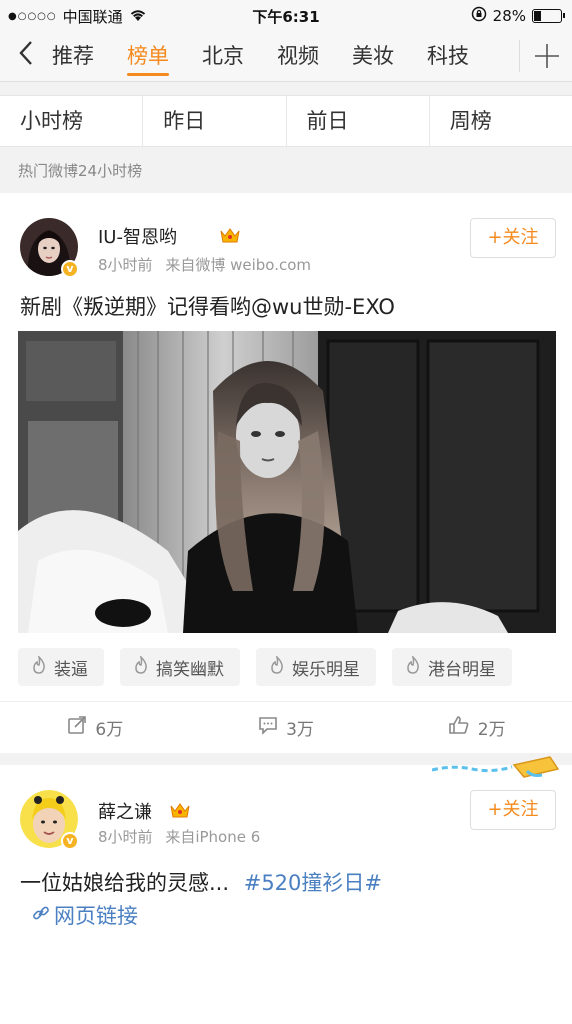 This screenshot has height=1024, width=572. I want to click on tag-chip: 搞笑幽默, so click(180, 667).